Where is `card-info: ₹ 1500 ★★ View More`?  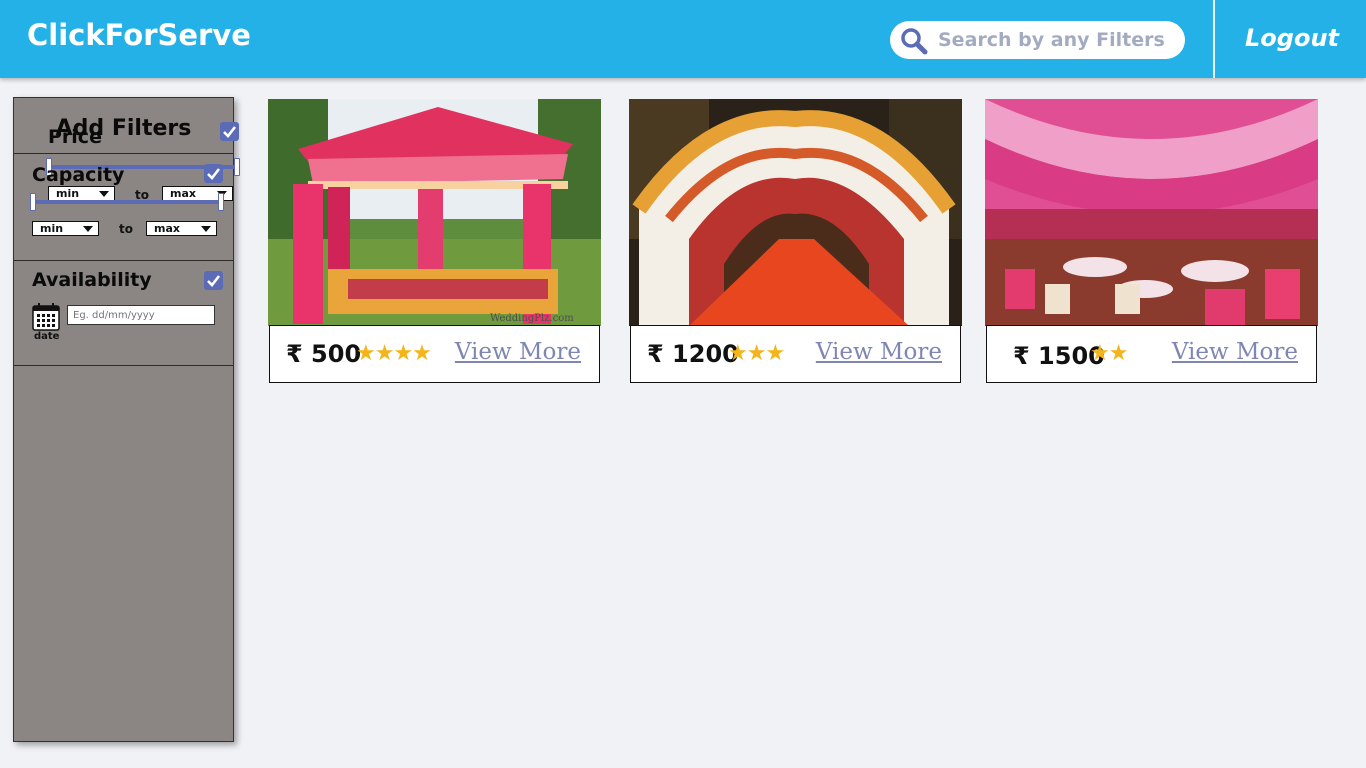
card-info: ₹ 1500 ★★ View More is located at coordinates (1151, 354).